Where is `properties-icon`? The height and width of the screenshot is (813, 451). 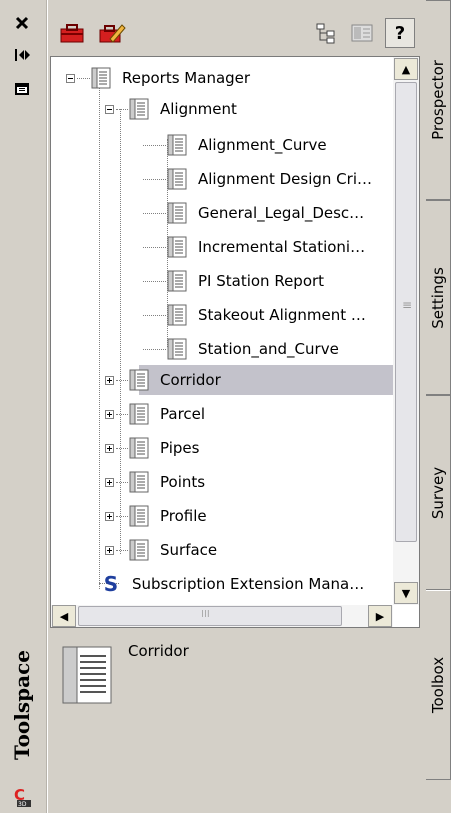 properties-icon is located at coordinates (22, 89).